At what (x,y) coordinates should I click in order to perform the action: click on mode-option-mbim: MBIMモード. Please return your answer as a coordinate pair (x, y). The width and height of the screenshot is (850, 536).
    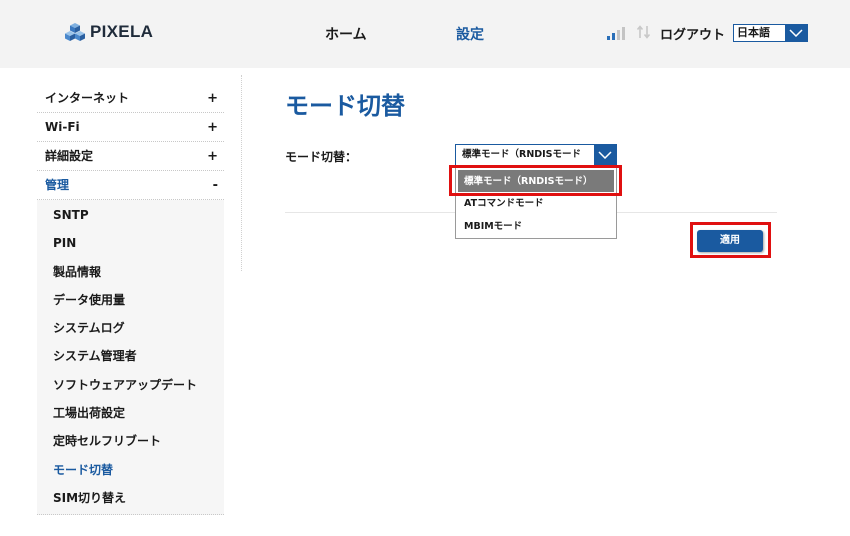
    Looking at the image, I should click on (536, 226).